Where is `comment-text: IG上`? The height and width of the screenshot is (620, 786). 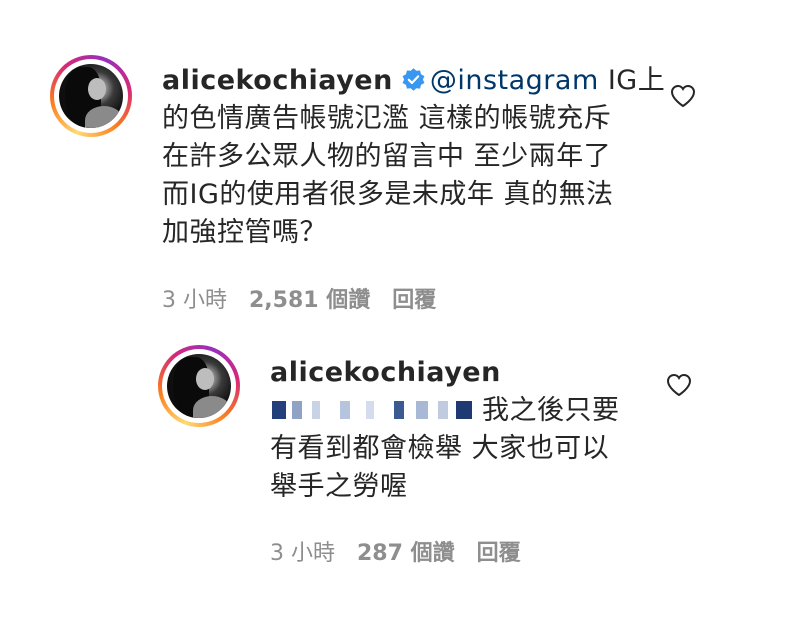
comment-text: IG上 is located at coordinates (632, 80).